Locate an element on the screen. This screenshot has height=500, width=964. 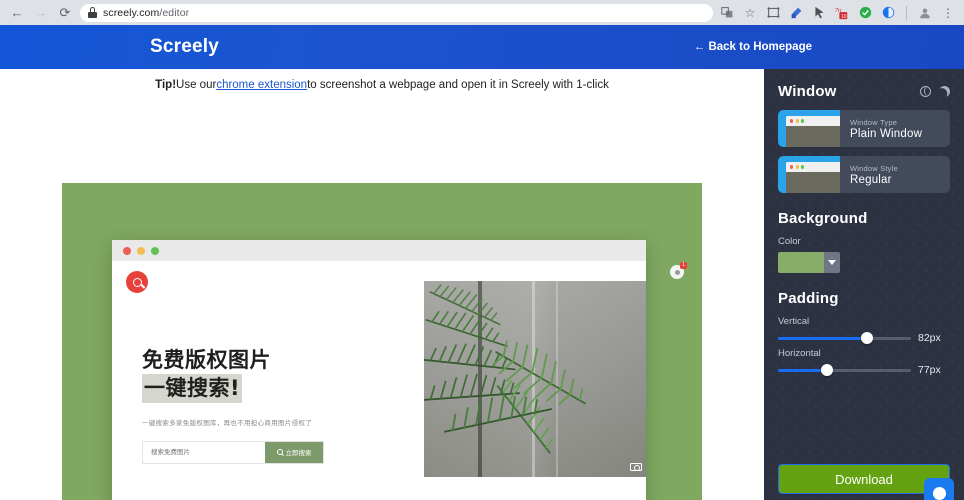
blue-circle-extension-icon is located at coordinates (888, 13).